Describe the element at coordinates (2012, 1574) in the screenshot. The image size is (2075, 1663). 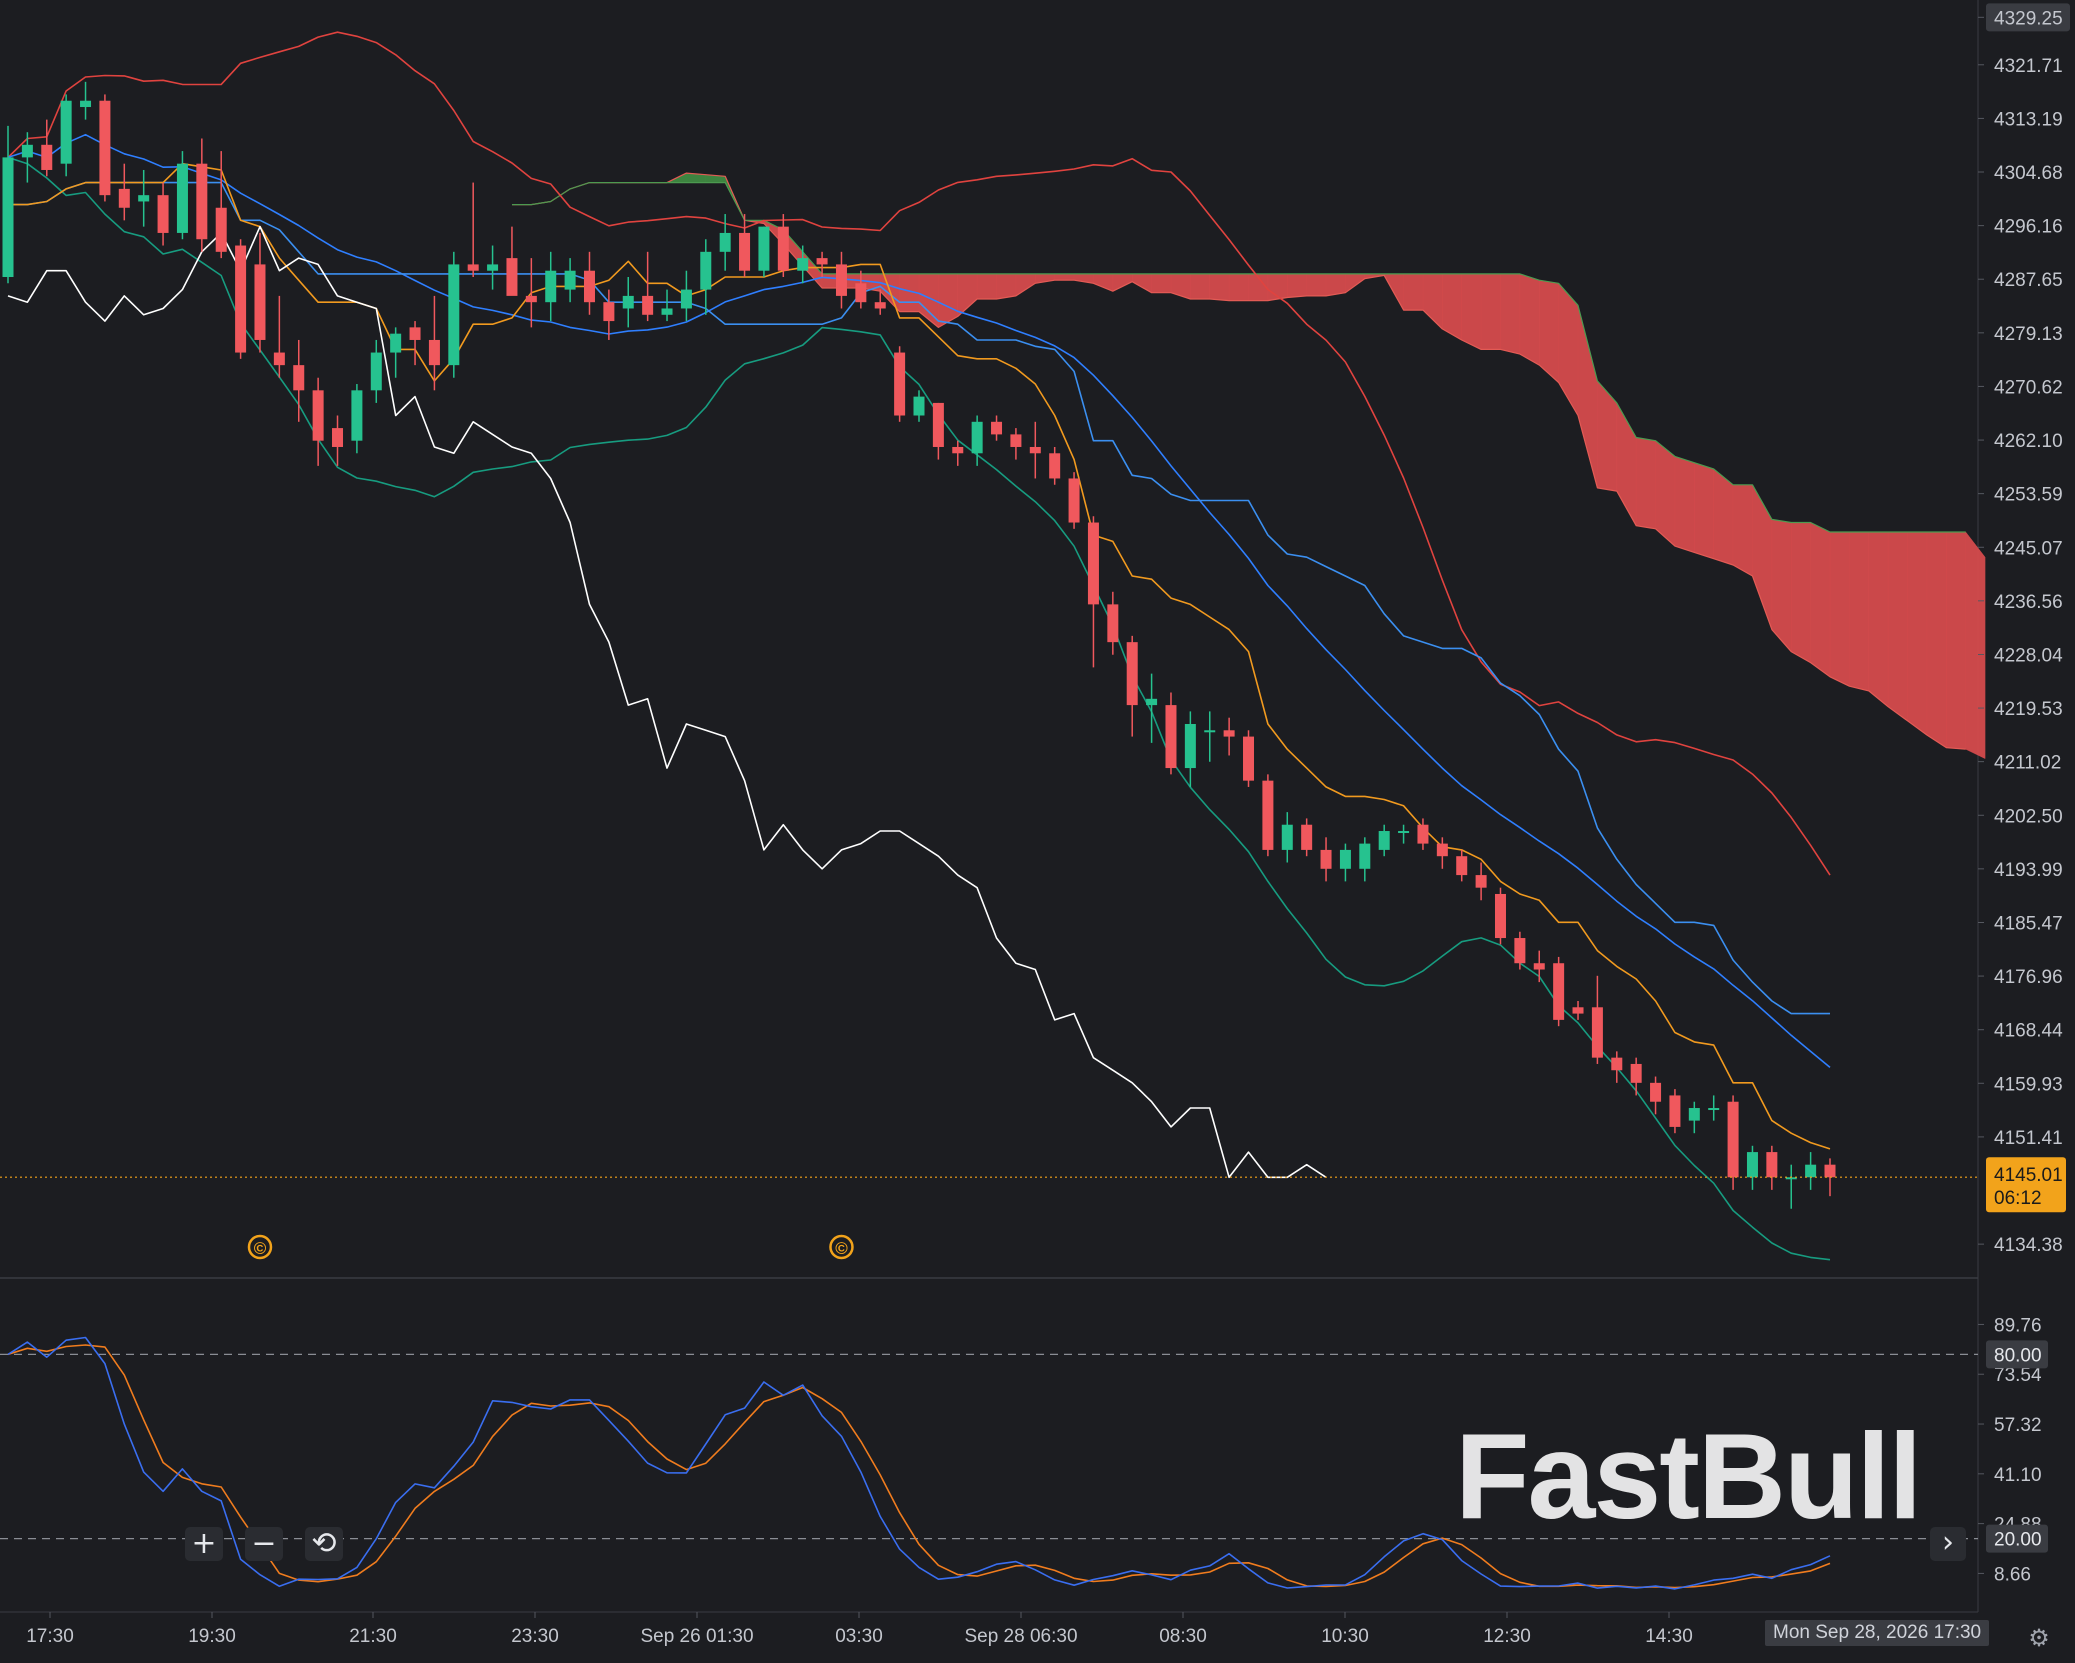
I see `stoch-tick-label: 8.66` at that location.